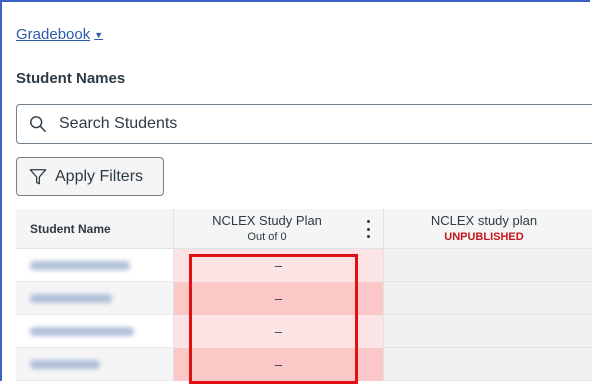 Image resolution: width=592 pixels, height=384 pixels. Describe the element at coordinates (484, 220) in the screenshot. I see `column-header-title: NCLEX study plan` at that location.